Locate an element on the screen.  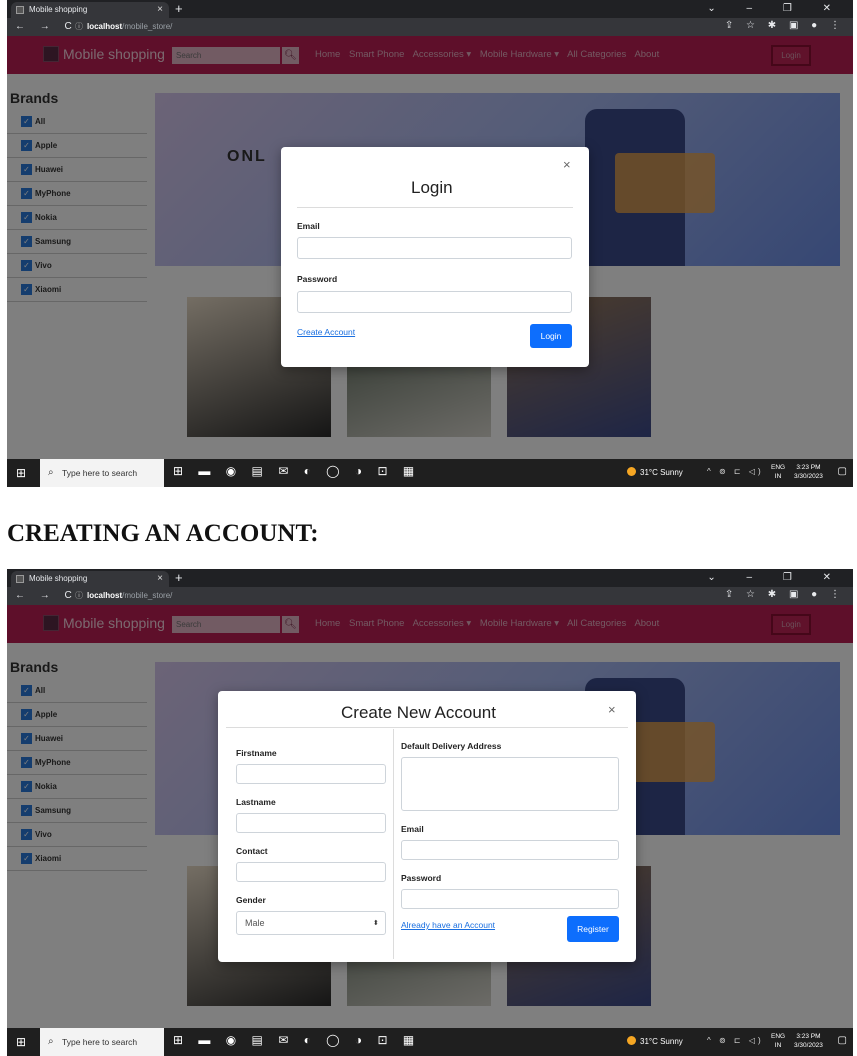
gender-select: Male is located at coordinates (311, 923).